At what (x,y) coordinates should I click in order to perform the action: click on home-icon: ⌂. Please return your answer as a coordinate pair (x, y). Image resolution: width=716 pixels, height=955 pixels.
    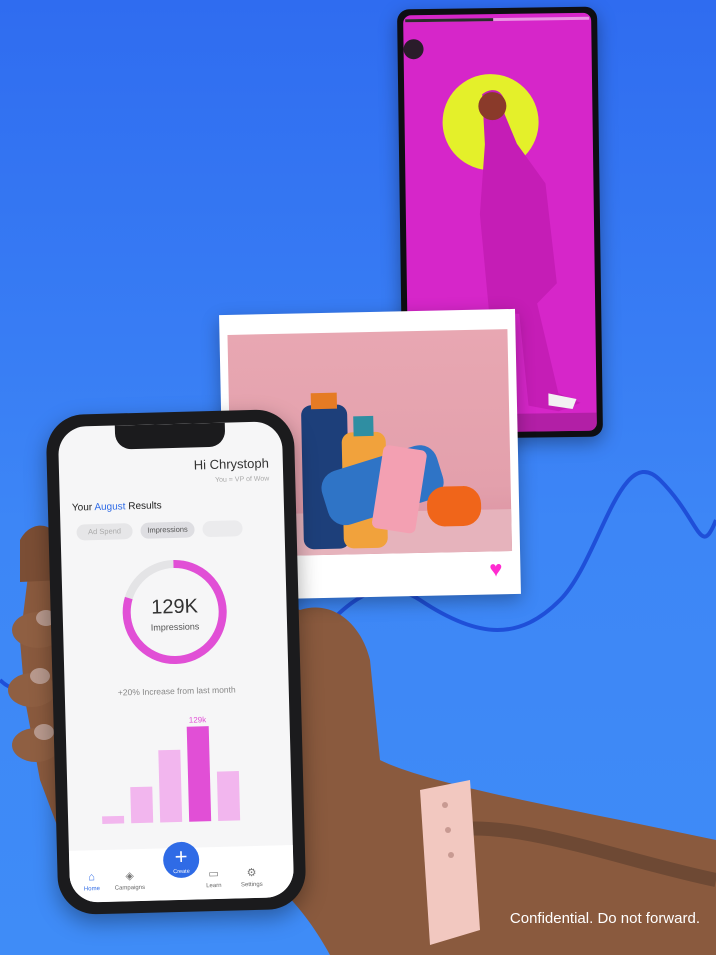
    Looking at the image, I should click on (92, 877).